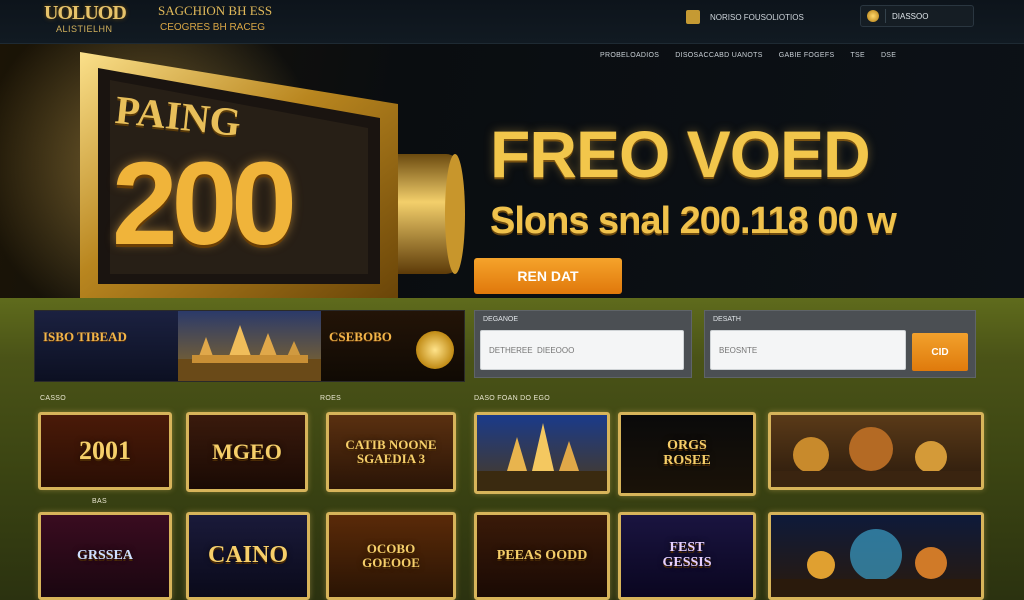 The height and width of the screenshot is (600, 1024). I want to click on nav-item-4: TSE, so click(857, 58).